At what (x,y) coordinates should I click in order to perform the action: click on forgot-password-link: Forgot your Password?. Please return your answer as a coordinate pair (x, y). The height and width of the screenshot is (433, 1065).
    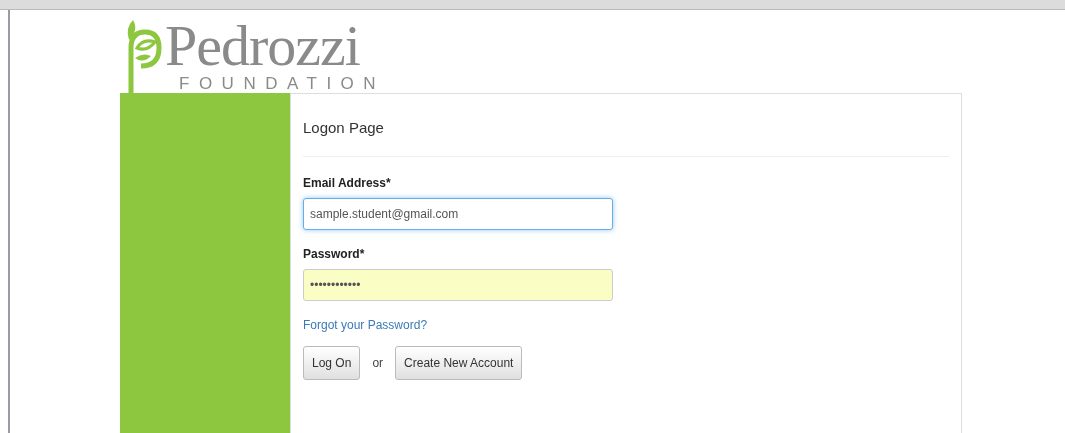
    Looking at the image, I should click on (365, 325).